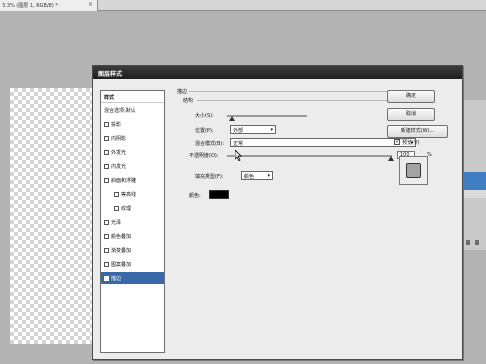 The image size is (486, 364). I want to click on mask-icon, so click(476, 242).